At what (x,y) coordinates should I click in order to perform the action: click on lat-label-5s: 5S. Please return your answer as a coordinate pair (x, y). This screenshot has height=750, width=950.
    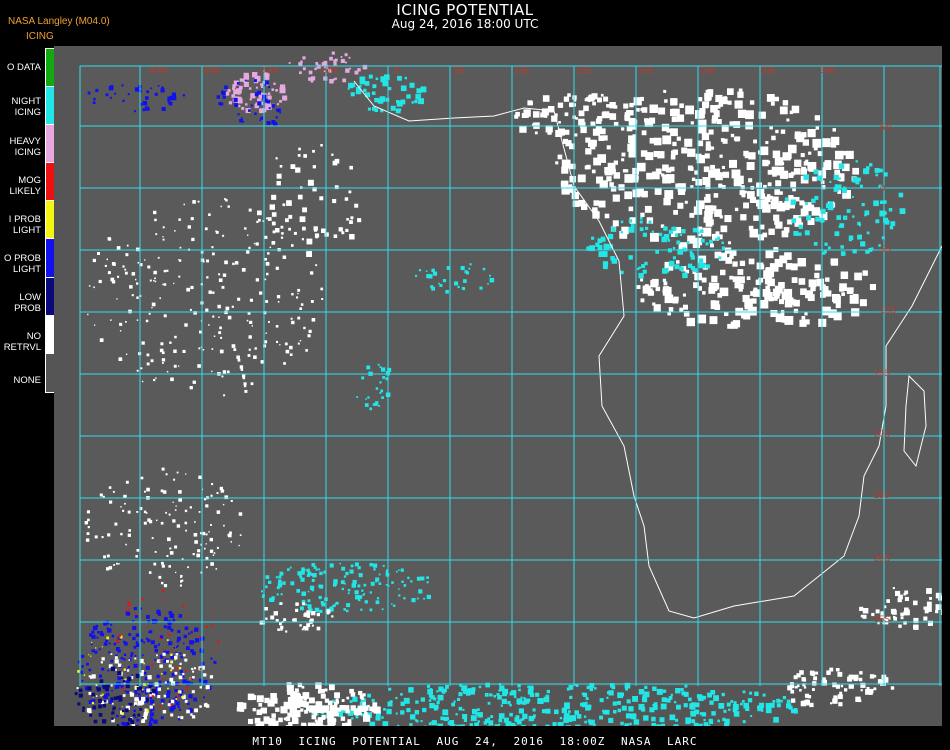
    Looking at the image, I should click on (885, 249).